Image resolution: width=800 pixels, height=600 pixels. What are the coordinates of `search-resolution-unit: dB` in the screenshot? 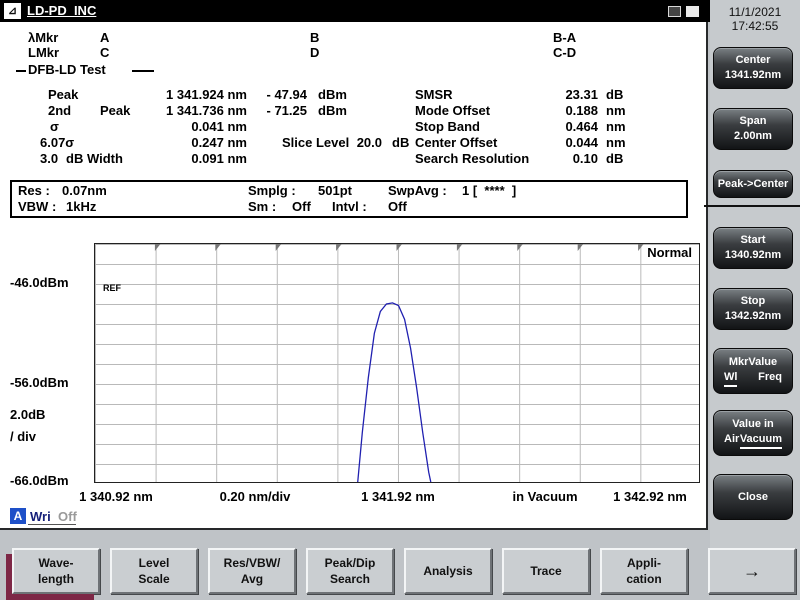 It's located at (615, 158).